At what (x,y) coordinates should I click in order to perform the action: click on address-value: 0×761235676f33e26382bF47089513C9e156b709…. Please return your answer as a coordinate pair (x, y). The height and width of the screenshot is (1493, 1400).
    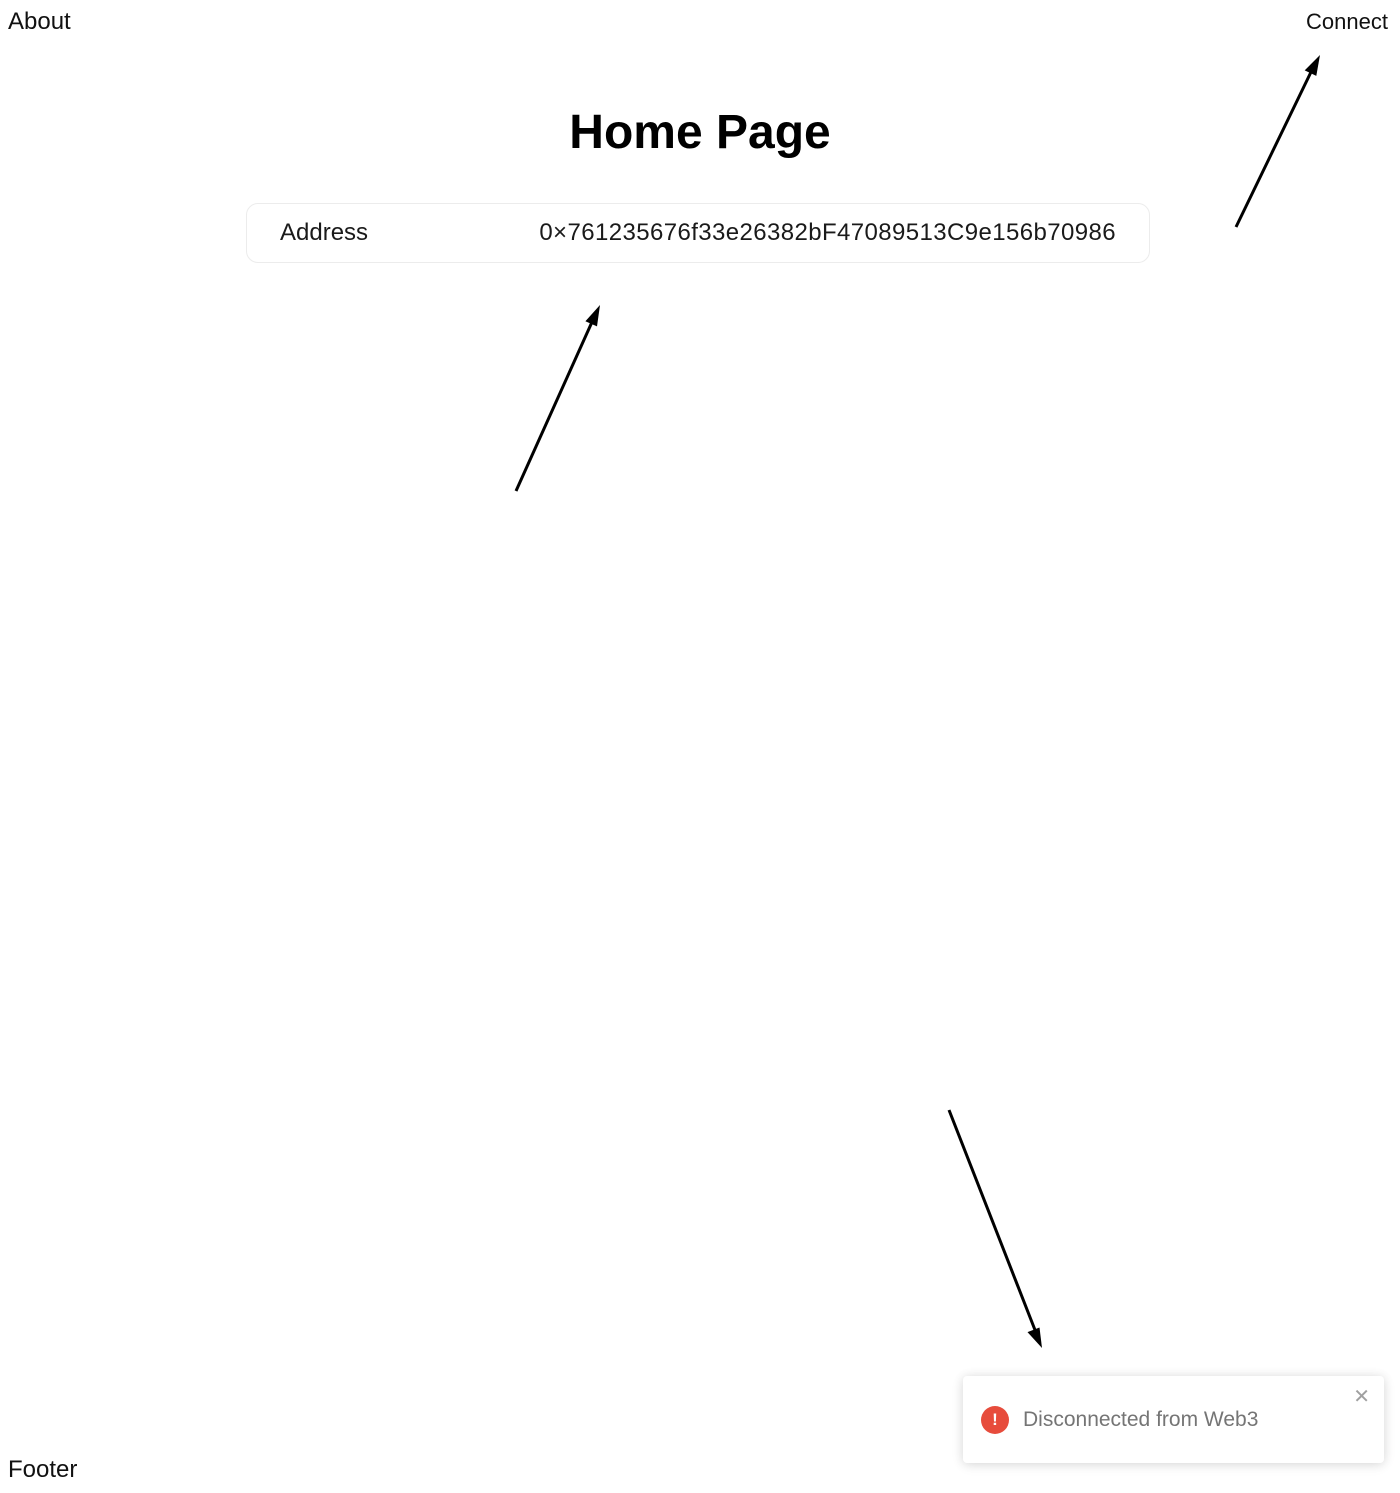
    Looking at the image, I should click on (827, 232).